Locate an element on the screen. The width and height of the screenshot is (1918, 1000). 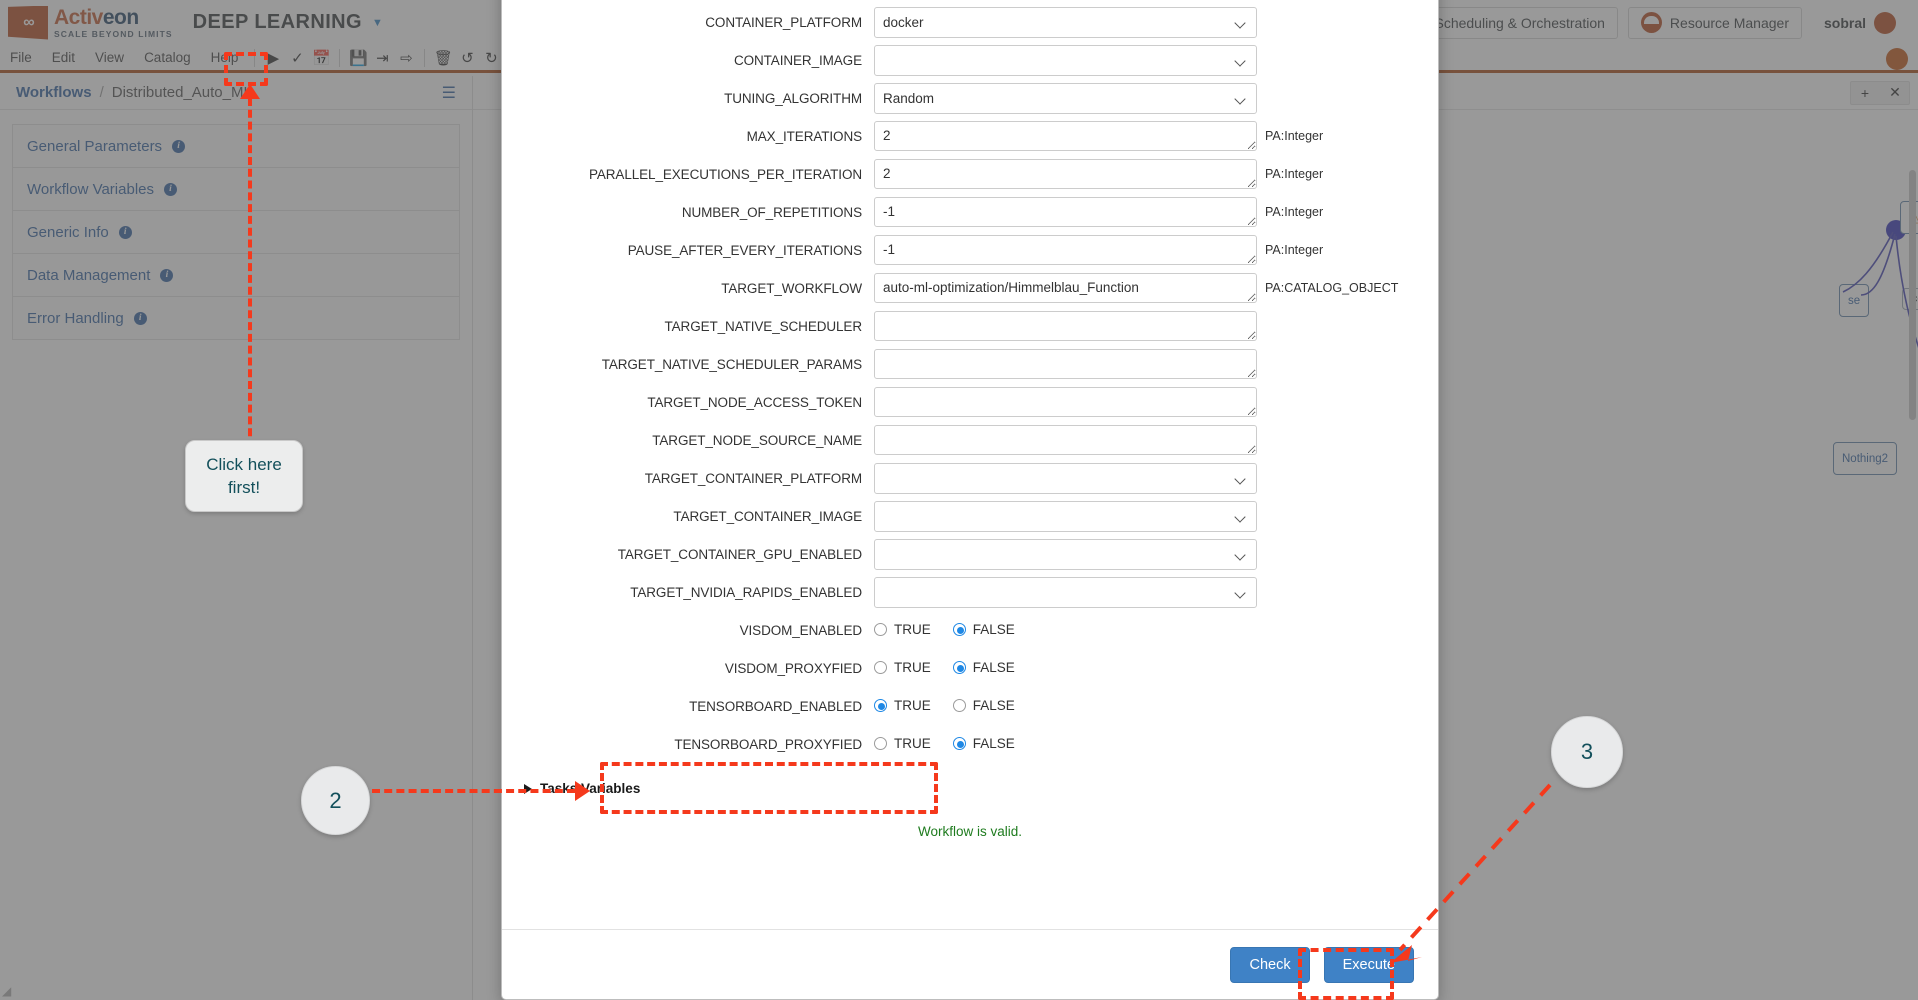
form-row: TARGET_CONTAINER_PLATFORM is located at coordinates (970, 482).